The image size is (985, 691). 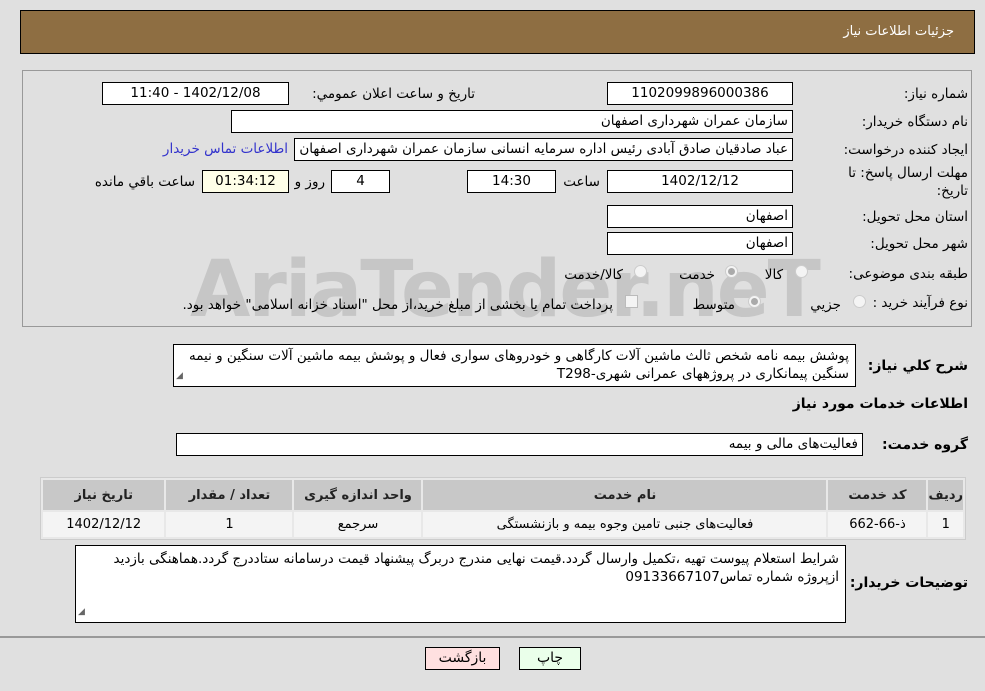 I want to click on cell-row: 1, so click(x=945, y=524).